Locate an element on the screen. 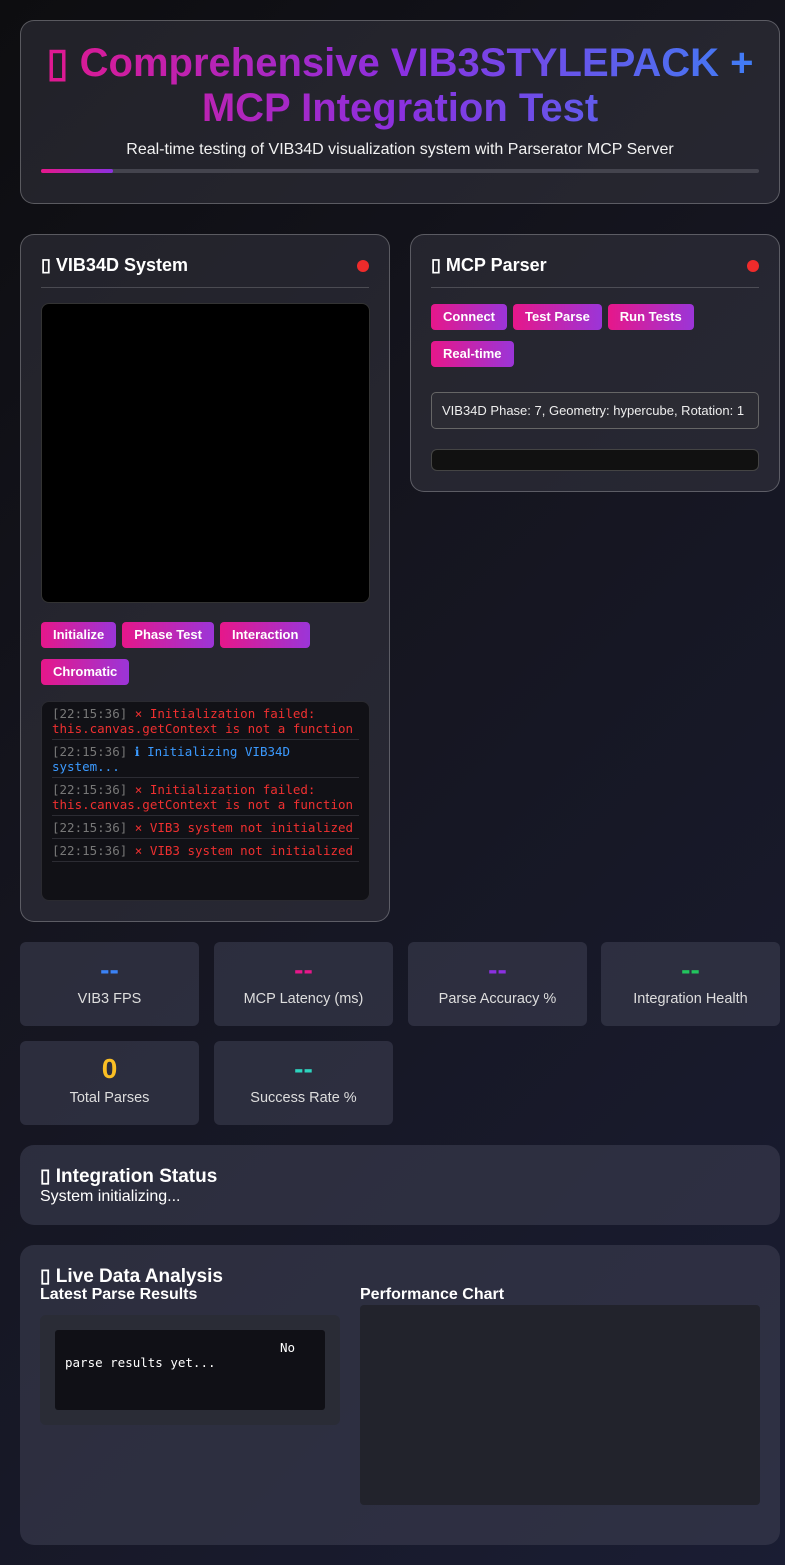  metric-card: -- MCP Latency (ms) is located at coordinates (303, 984).